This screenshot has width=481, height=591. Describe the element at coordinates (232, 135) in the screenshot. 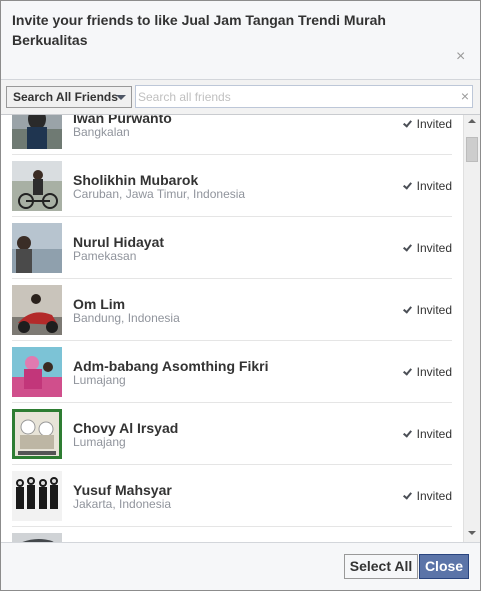

I see `friend-row: Iwan Purwanto Bangkalan Invited` at that location.